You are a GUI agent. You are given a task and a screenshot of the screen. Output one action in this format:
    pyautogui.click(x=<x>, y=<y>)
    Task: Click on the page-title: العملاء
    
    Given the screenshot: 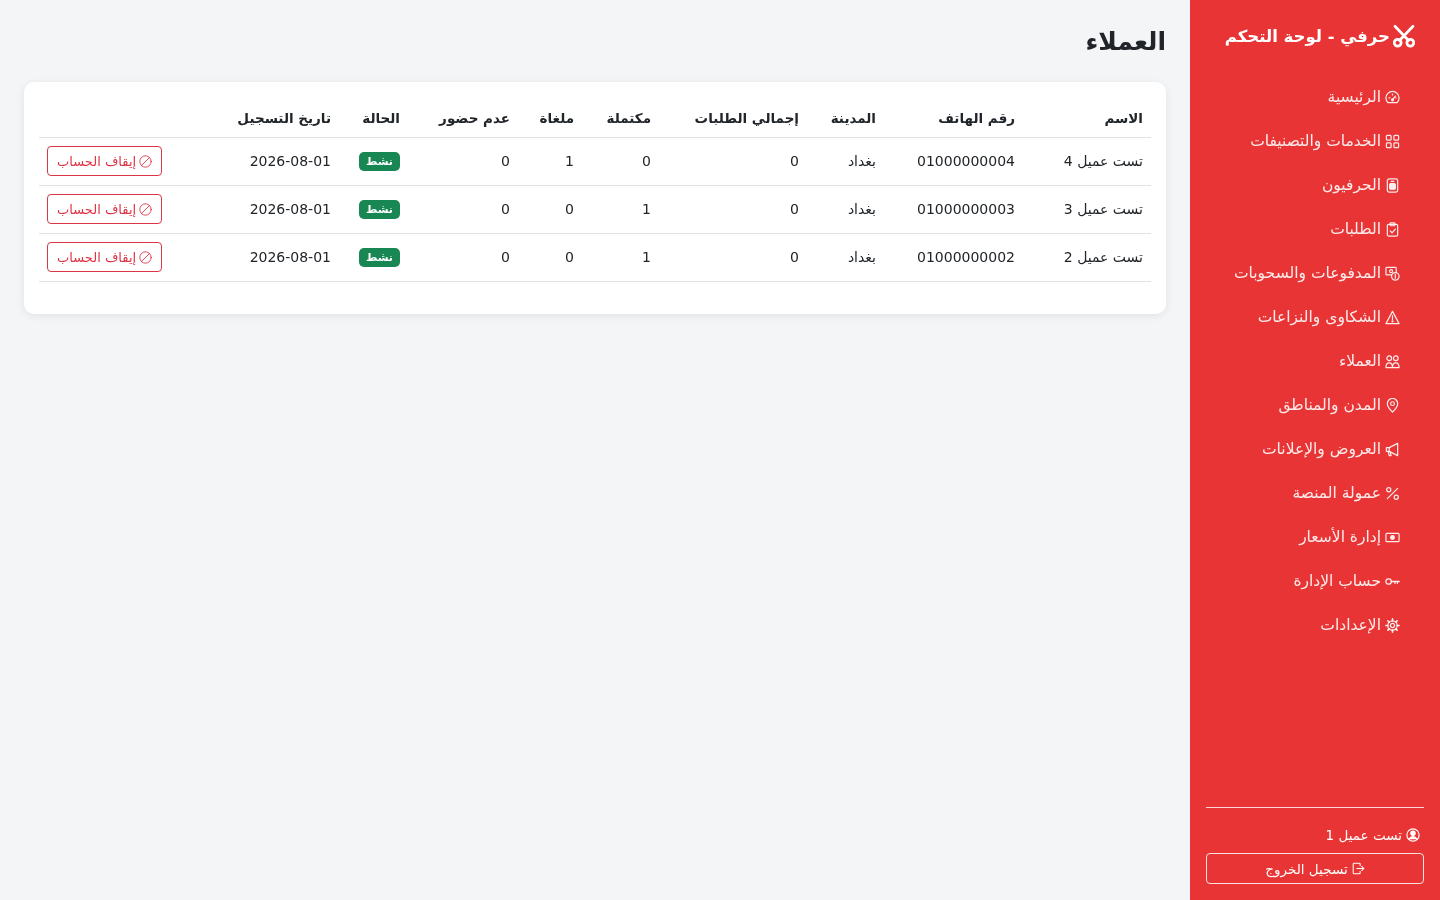 What is the action you would take?
    pyautogui.click(x=1125, y=42)
    